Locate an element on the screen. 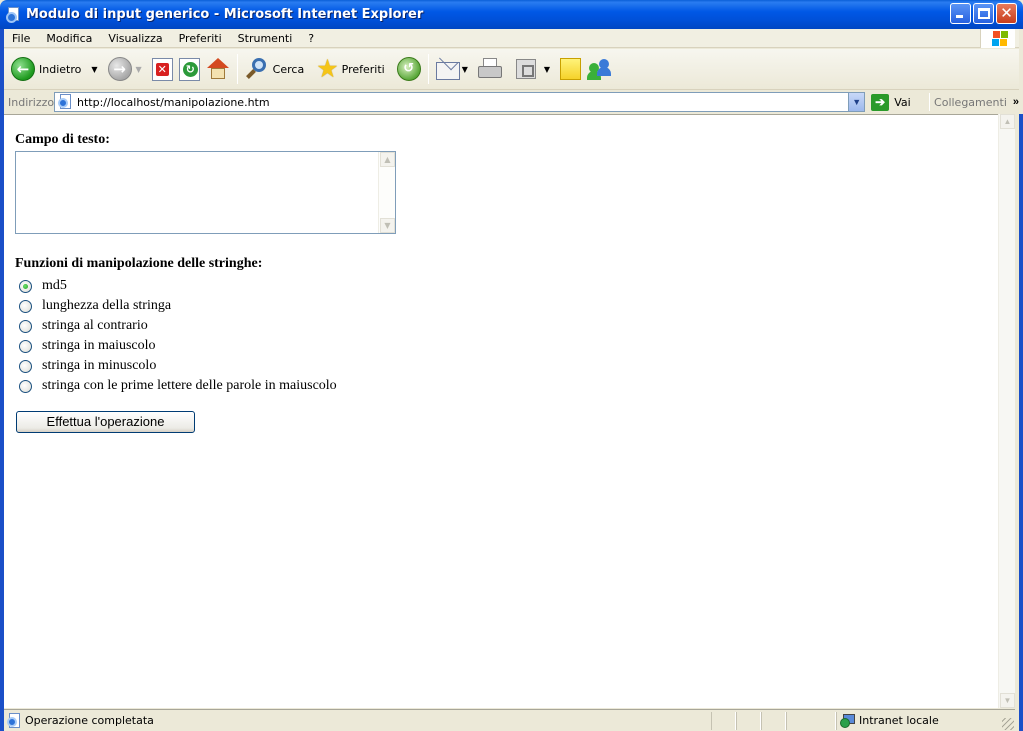  print-button is located at coordinates (490, 69).